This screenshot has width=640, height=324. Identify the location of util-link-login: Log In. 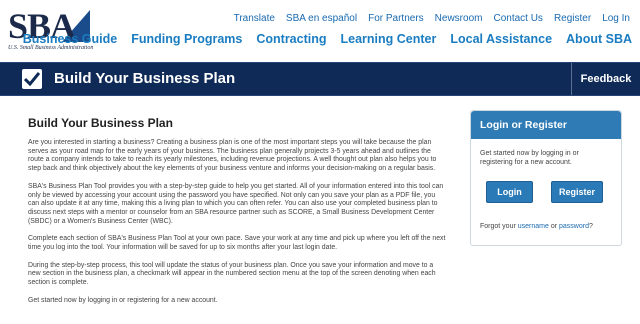
(616, 18).